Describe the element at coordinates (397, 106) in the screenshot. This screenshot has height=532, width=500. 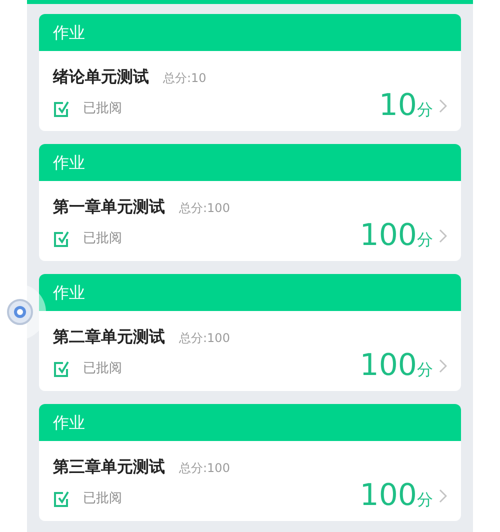
I see `score-value: 10` at that location.